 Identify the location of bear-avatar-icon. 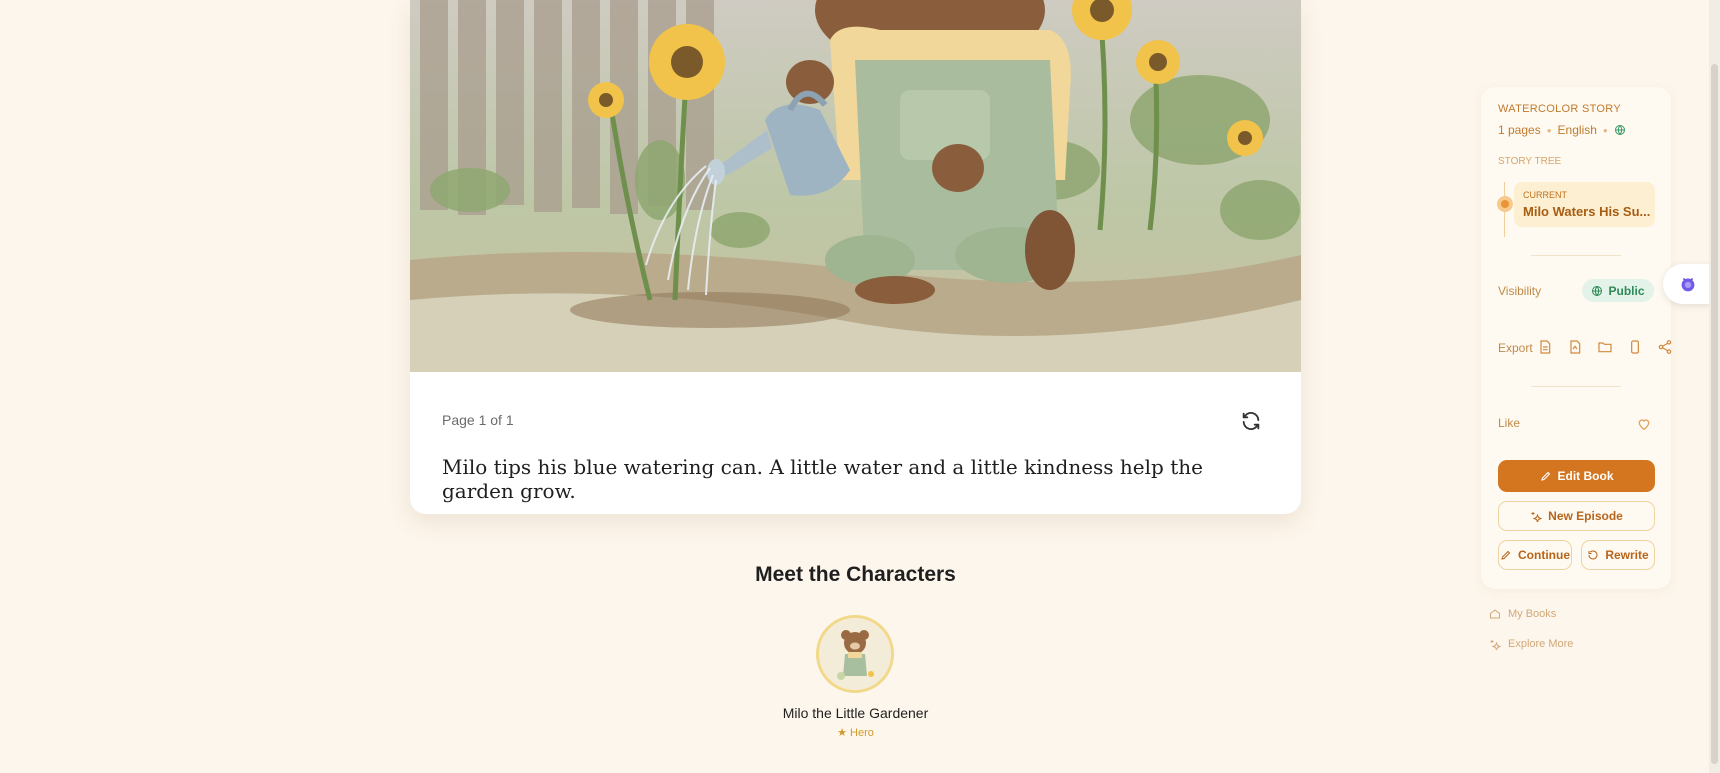
(855, 654).